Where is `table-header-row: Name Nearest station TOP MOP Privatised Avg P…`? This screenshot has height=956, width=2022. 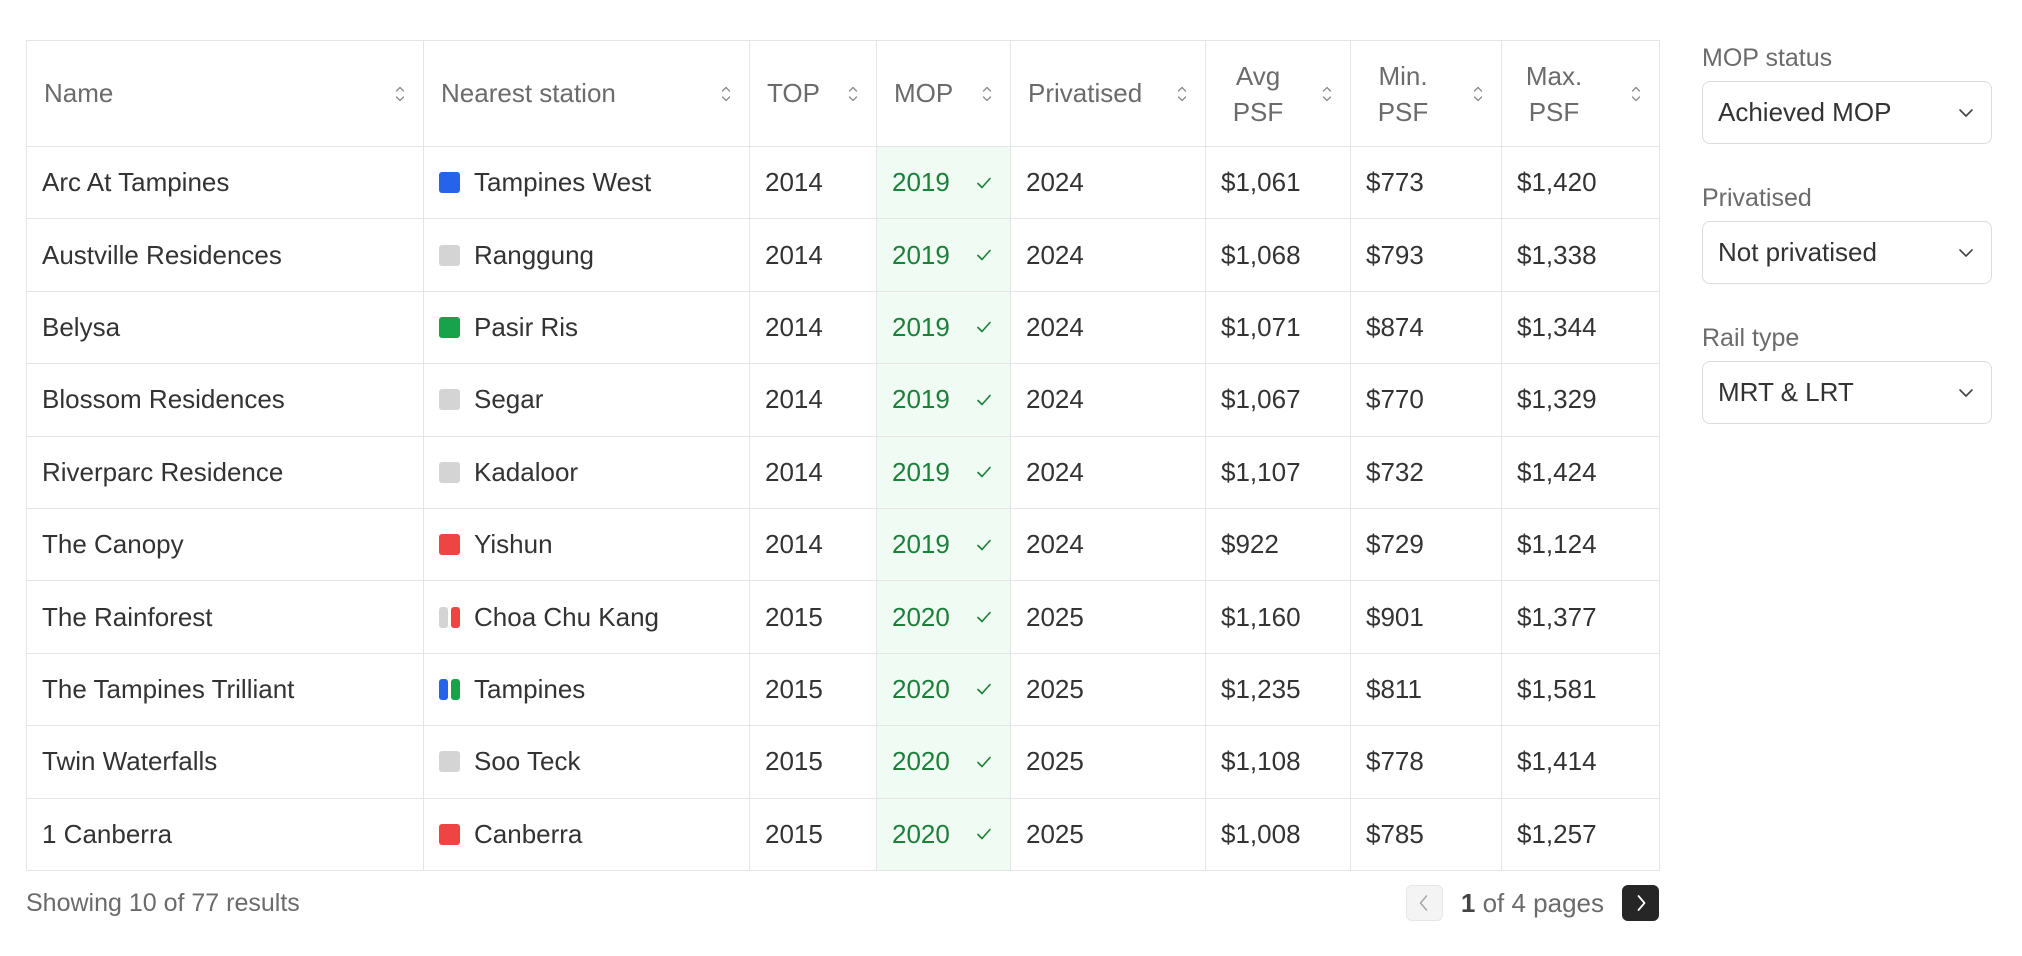
table-header-row: Name Nearest station TOP MOP Privatised Avg P… is located at coordinates (843, 93).